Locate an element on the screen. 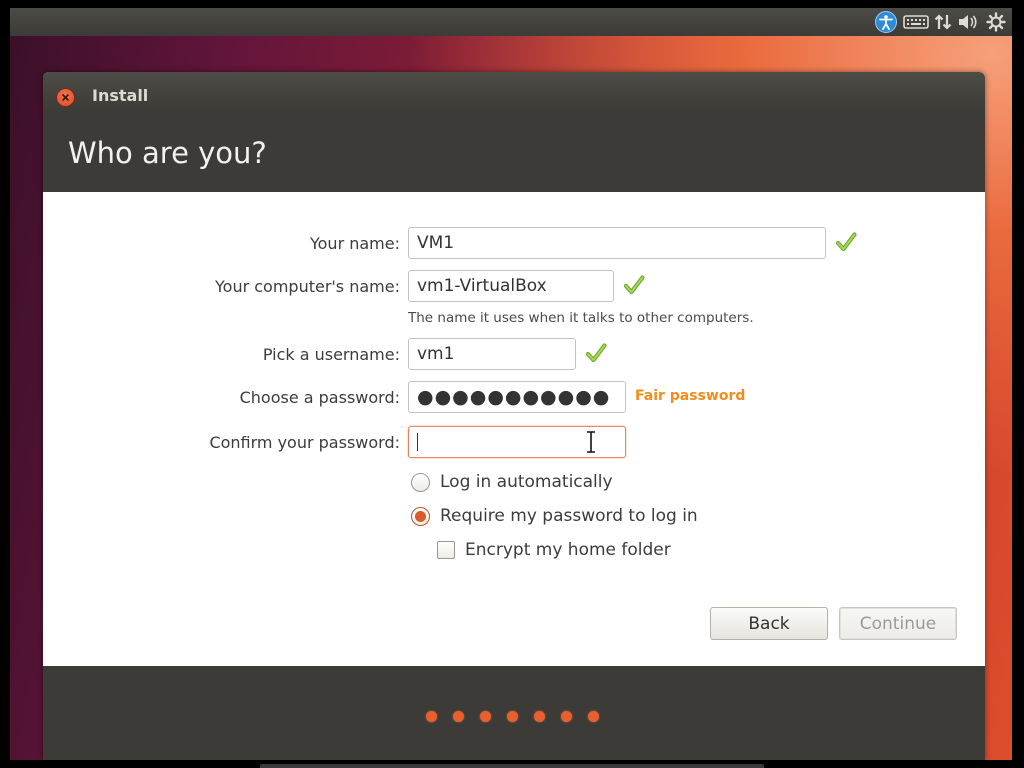 The width and height of the screenshot is (1024, 768). require-password-radio is located at coordinates (420, 516).